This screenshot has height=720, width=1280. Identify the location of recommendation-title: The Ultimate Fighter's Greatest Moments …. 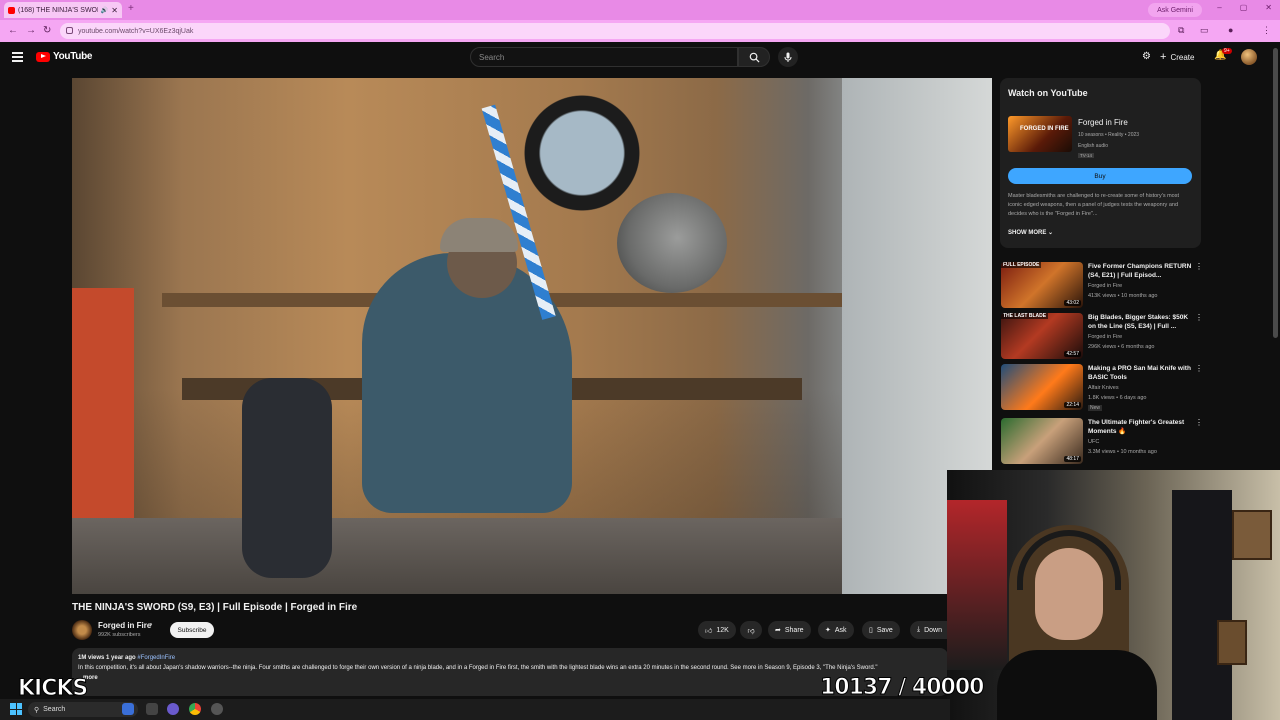
(1140, 427).